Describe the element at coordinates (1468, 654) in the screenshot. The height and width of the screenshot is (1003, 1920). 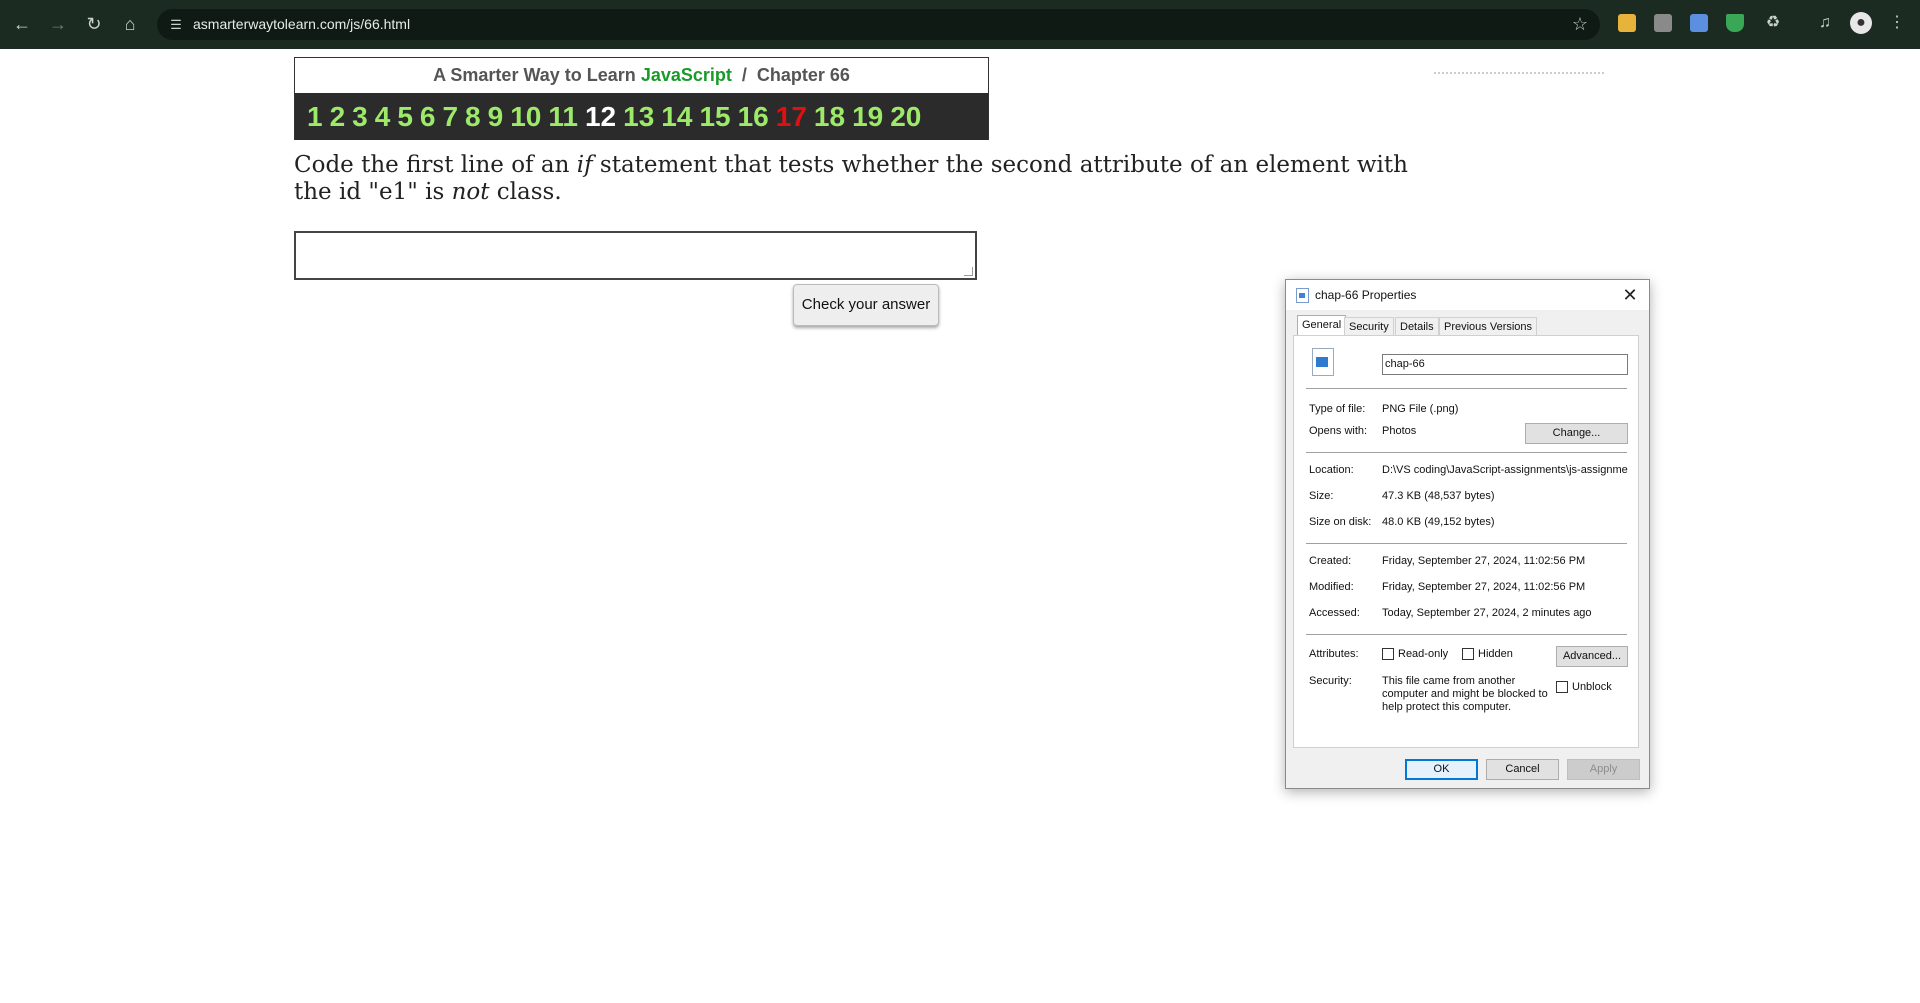
I see `hidden-checkbox` at that location.